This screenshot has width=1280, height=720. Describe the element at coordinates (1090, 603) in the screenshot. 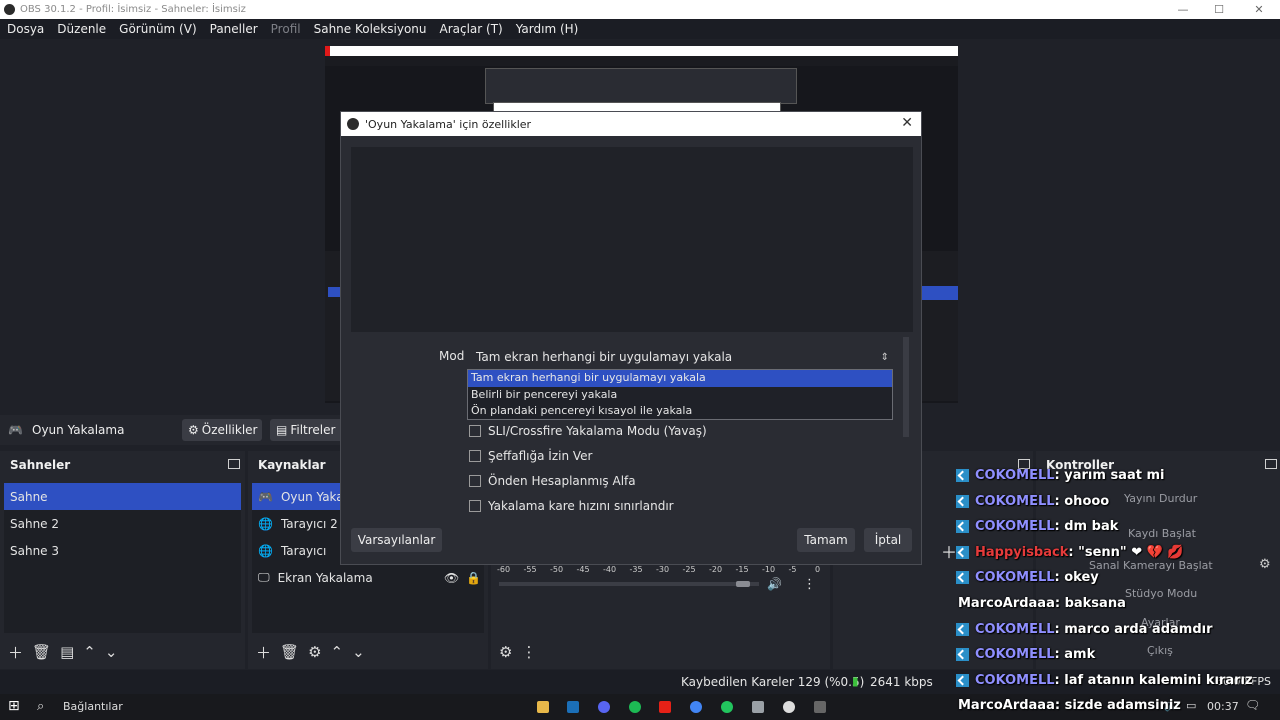

I see `chat-text: : baksana` at that location.